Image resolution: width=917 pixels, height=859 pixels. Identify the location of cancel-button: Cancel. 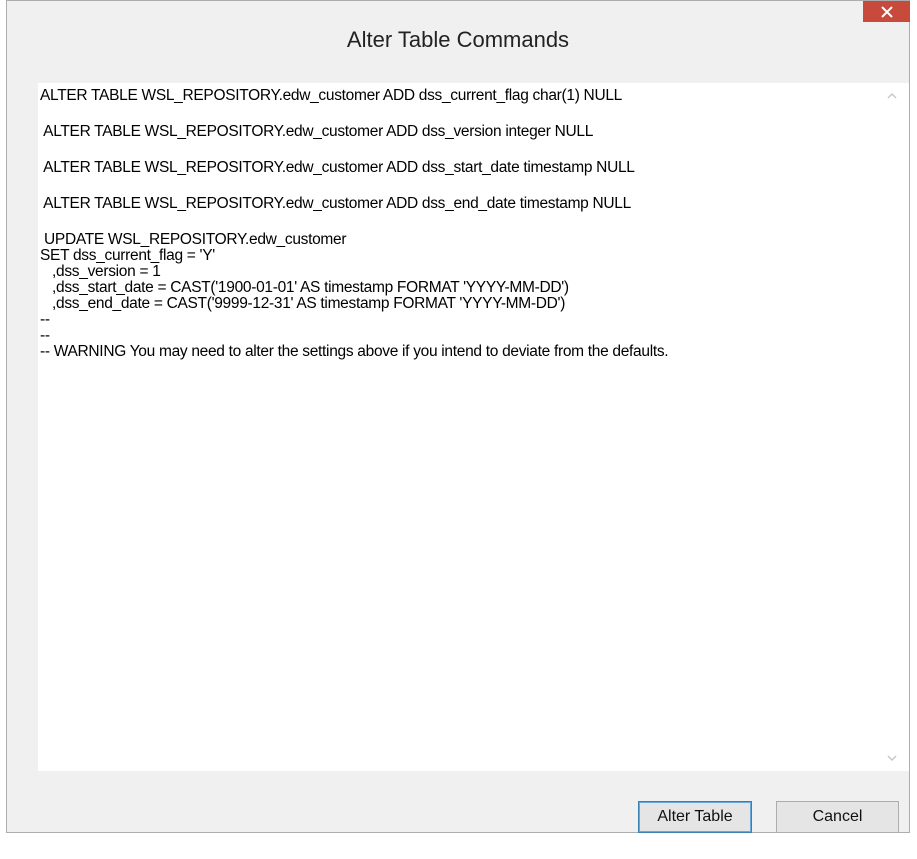
(837, 817).